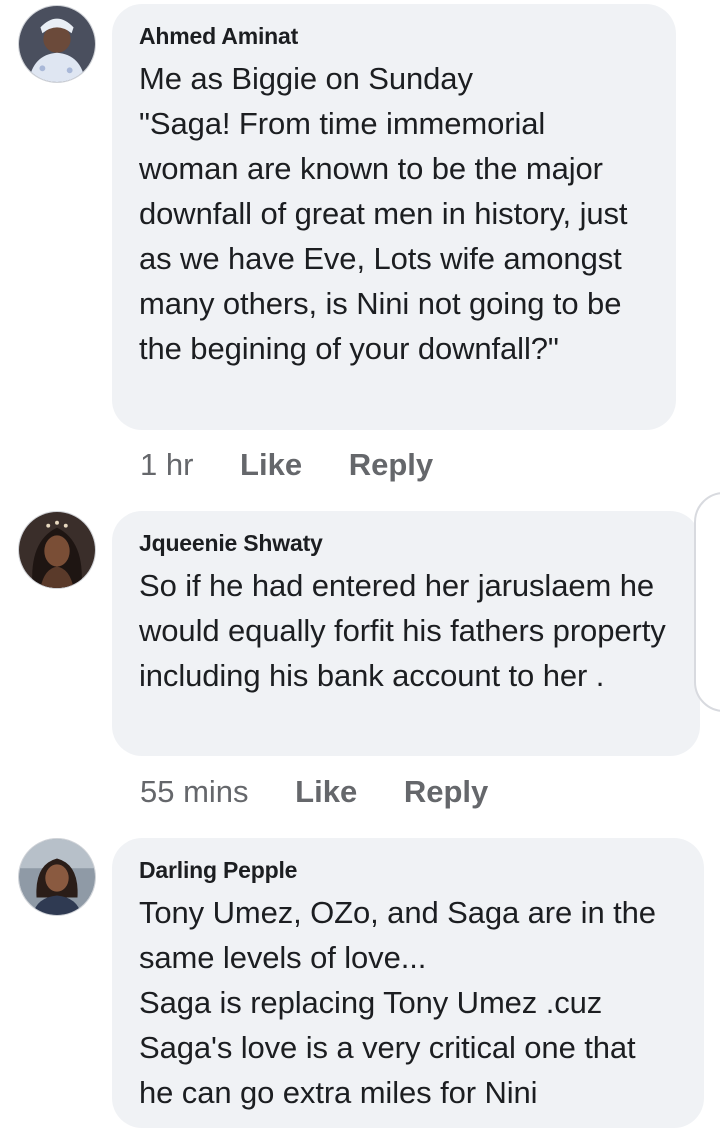 This screenshot has width=720, height=1129. I want to click on comment-author: Ahmed Aminat, so click(394, 36).